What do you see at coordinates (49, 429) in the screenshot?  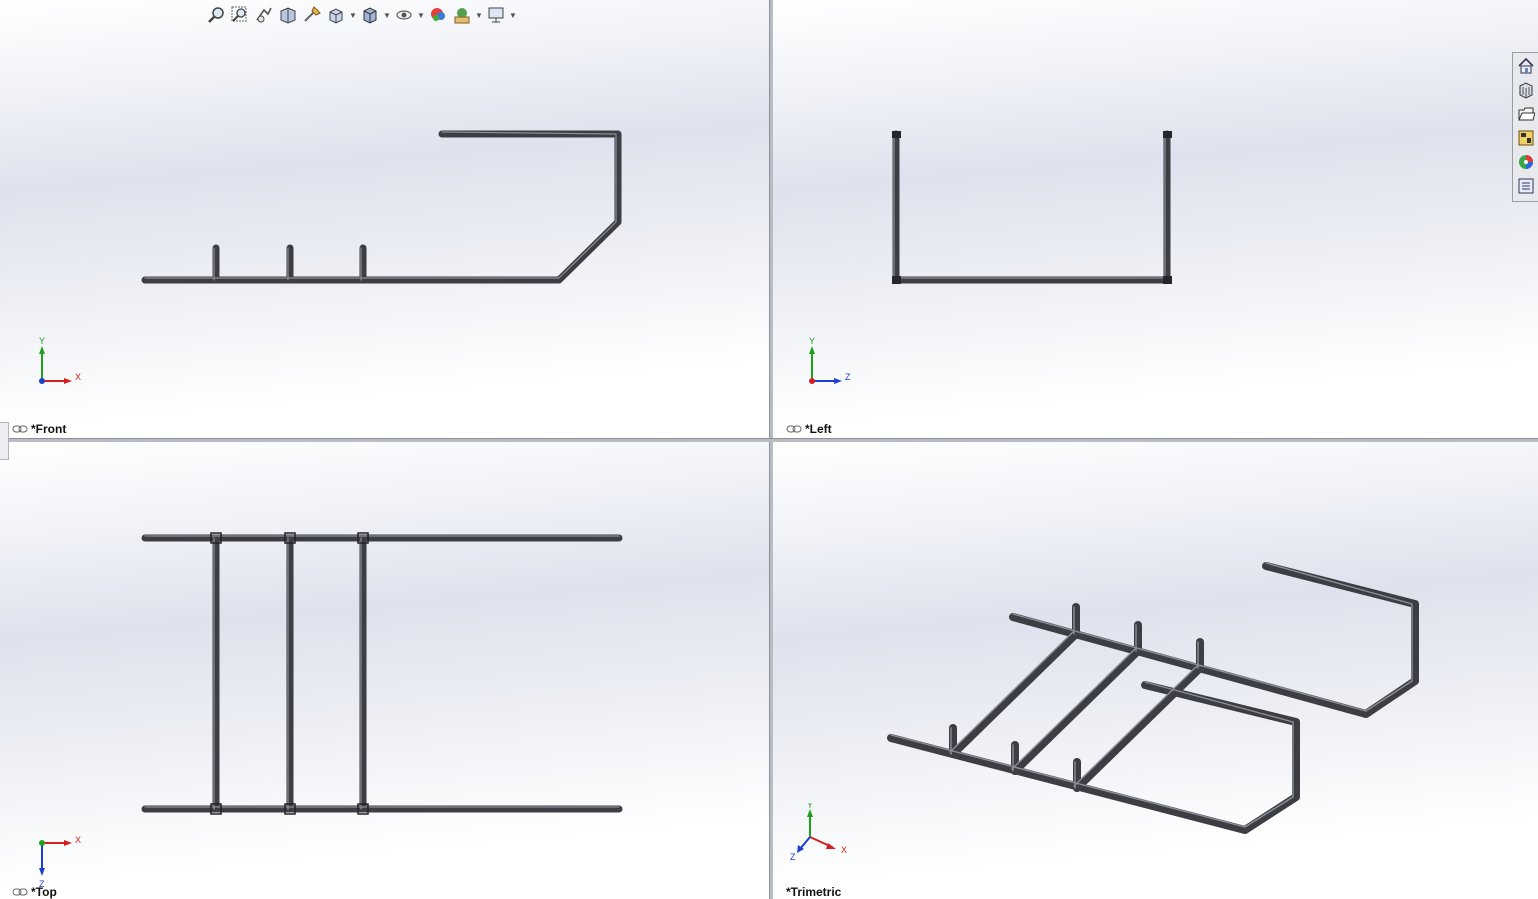 I see `front-view-name: *Front` at bounding box center [49, 429].